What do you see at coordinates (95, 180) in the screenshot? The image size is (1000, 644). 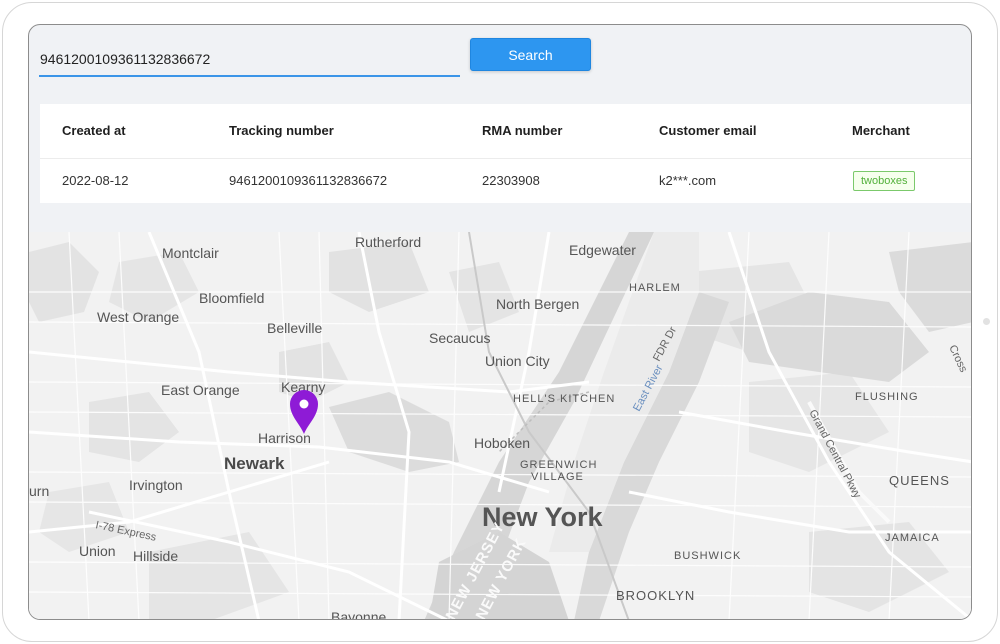 I see `cell-created-at: 2022-08-12` at bounding box center [95, 180].